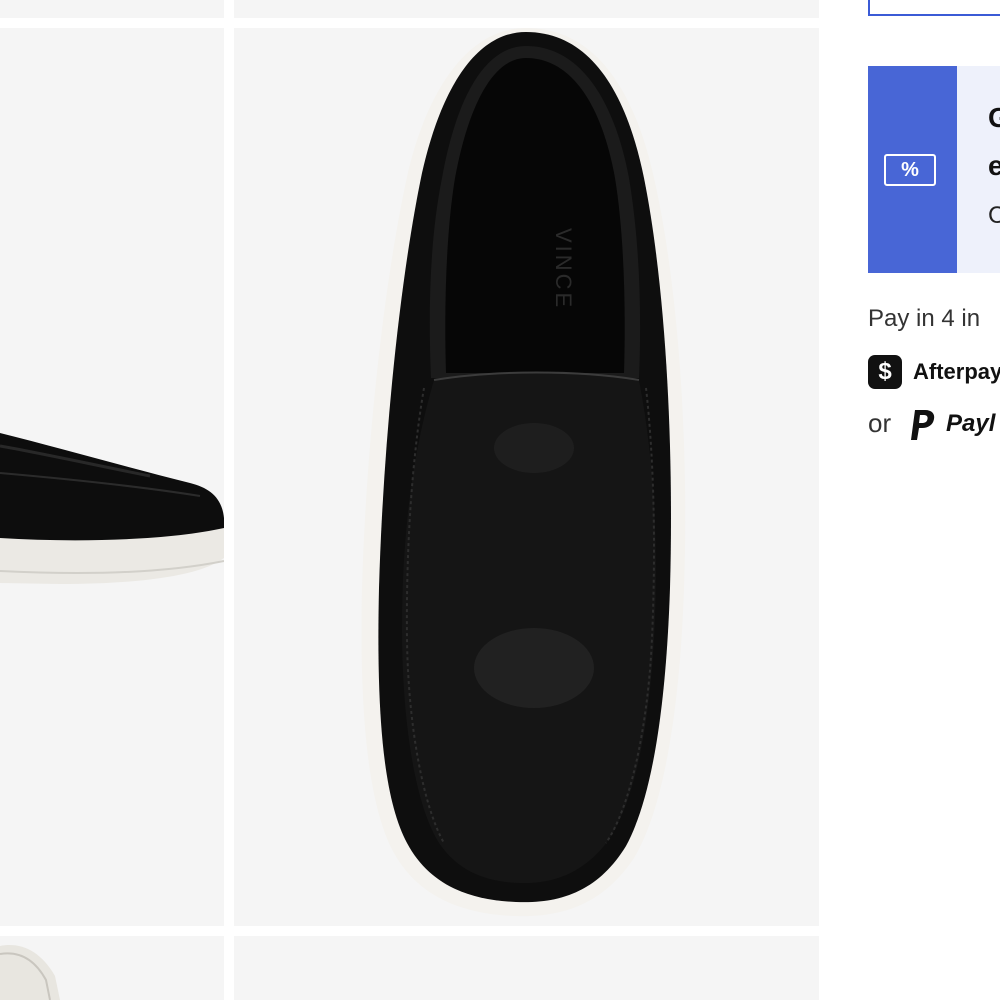 The height and width of the screenshot is (1000, 1000). I want to click on gallery-thumbnail-top-right, so click(526, 9).